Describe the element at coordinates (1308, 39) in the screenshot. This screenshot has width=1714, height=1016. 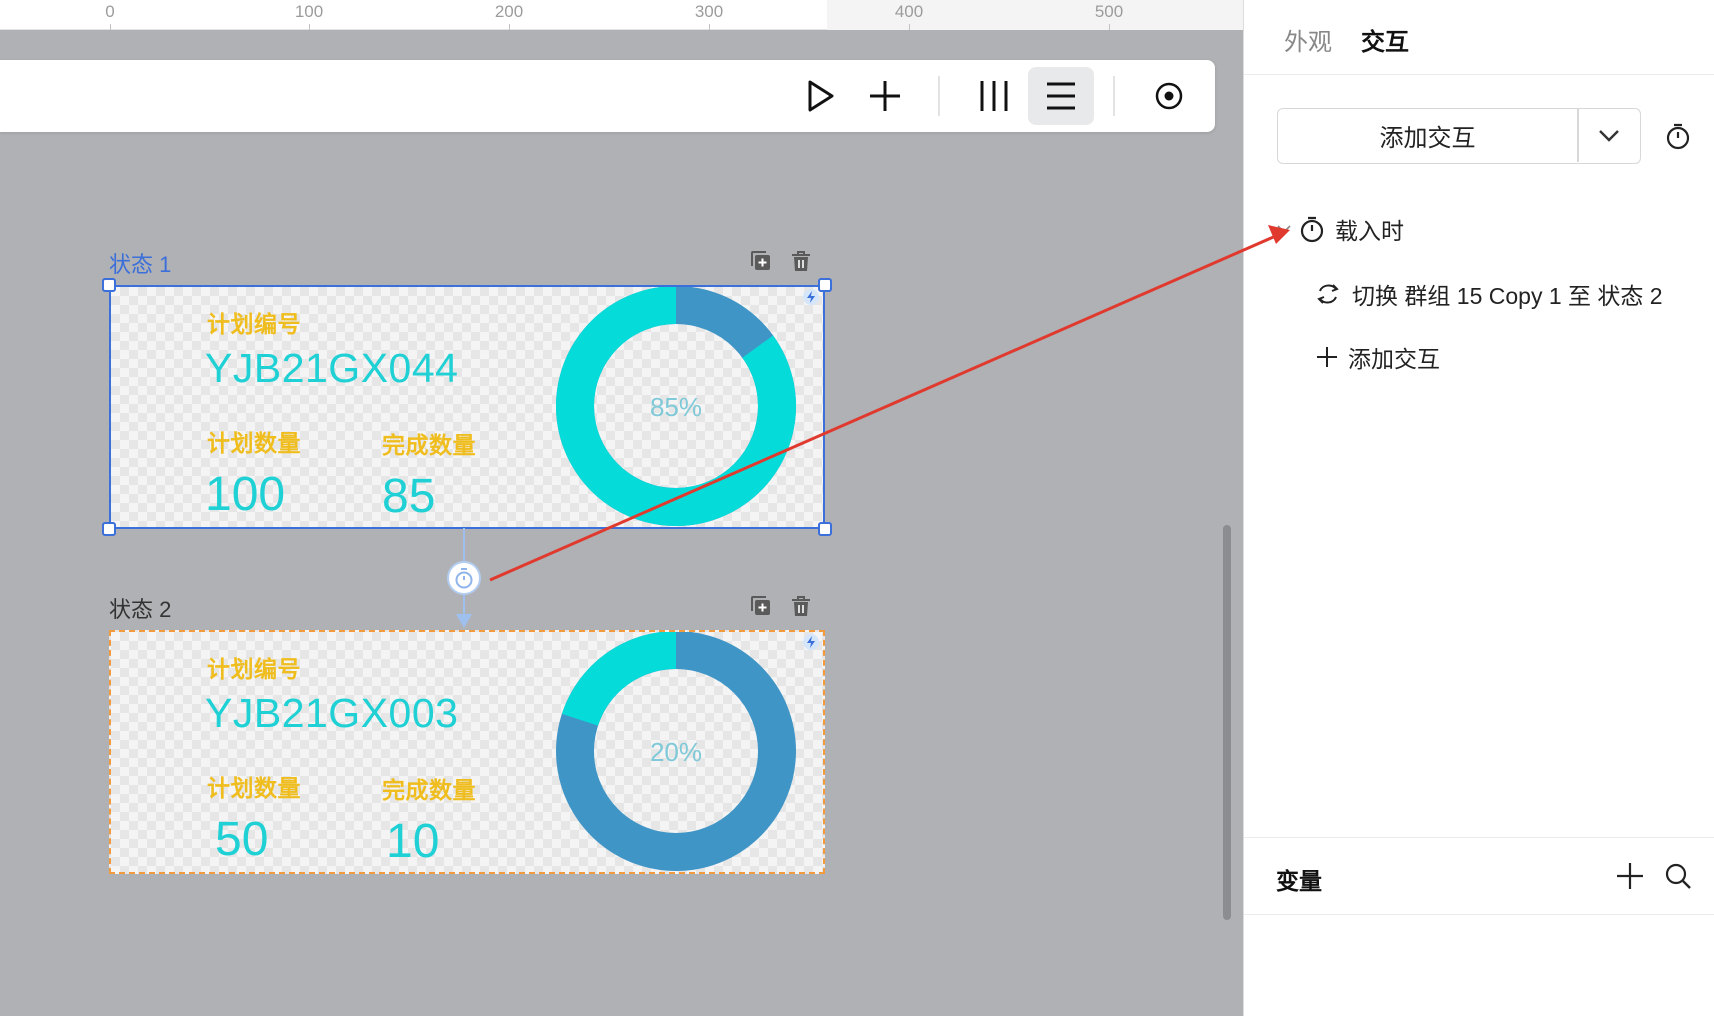
I see `tab-appearance: 外观` at that location.